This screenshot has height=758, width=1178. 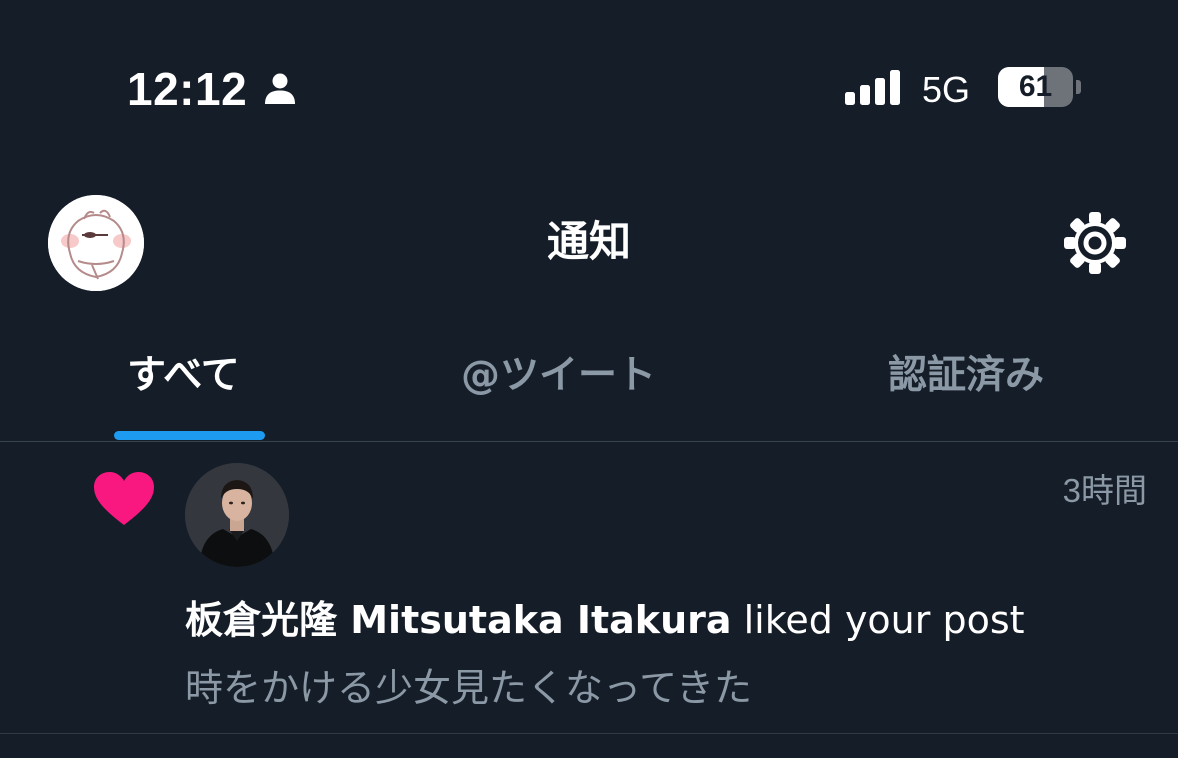 I want to click on post-preview: 時をかける少女見たくなってきた, so click(x=665, y=688).